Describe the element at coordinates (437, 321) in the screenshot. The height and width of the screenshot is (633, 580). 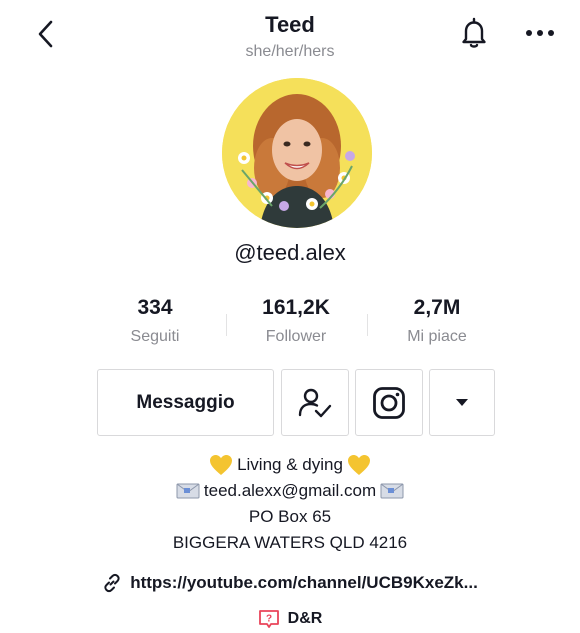
I see `stat-likes: 2,7M Mi piace` at that location.